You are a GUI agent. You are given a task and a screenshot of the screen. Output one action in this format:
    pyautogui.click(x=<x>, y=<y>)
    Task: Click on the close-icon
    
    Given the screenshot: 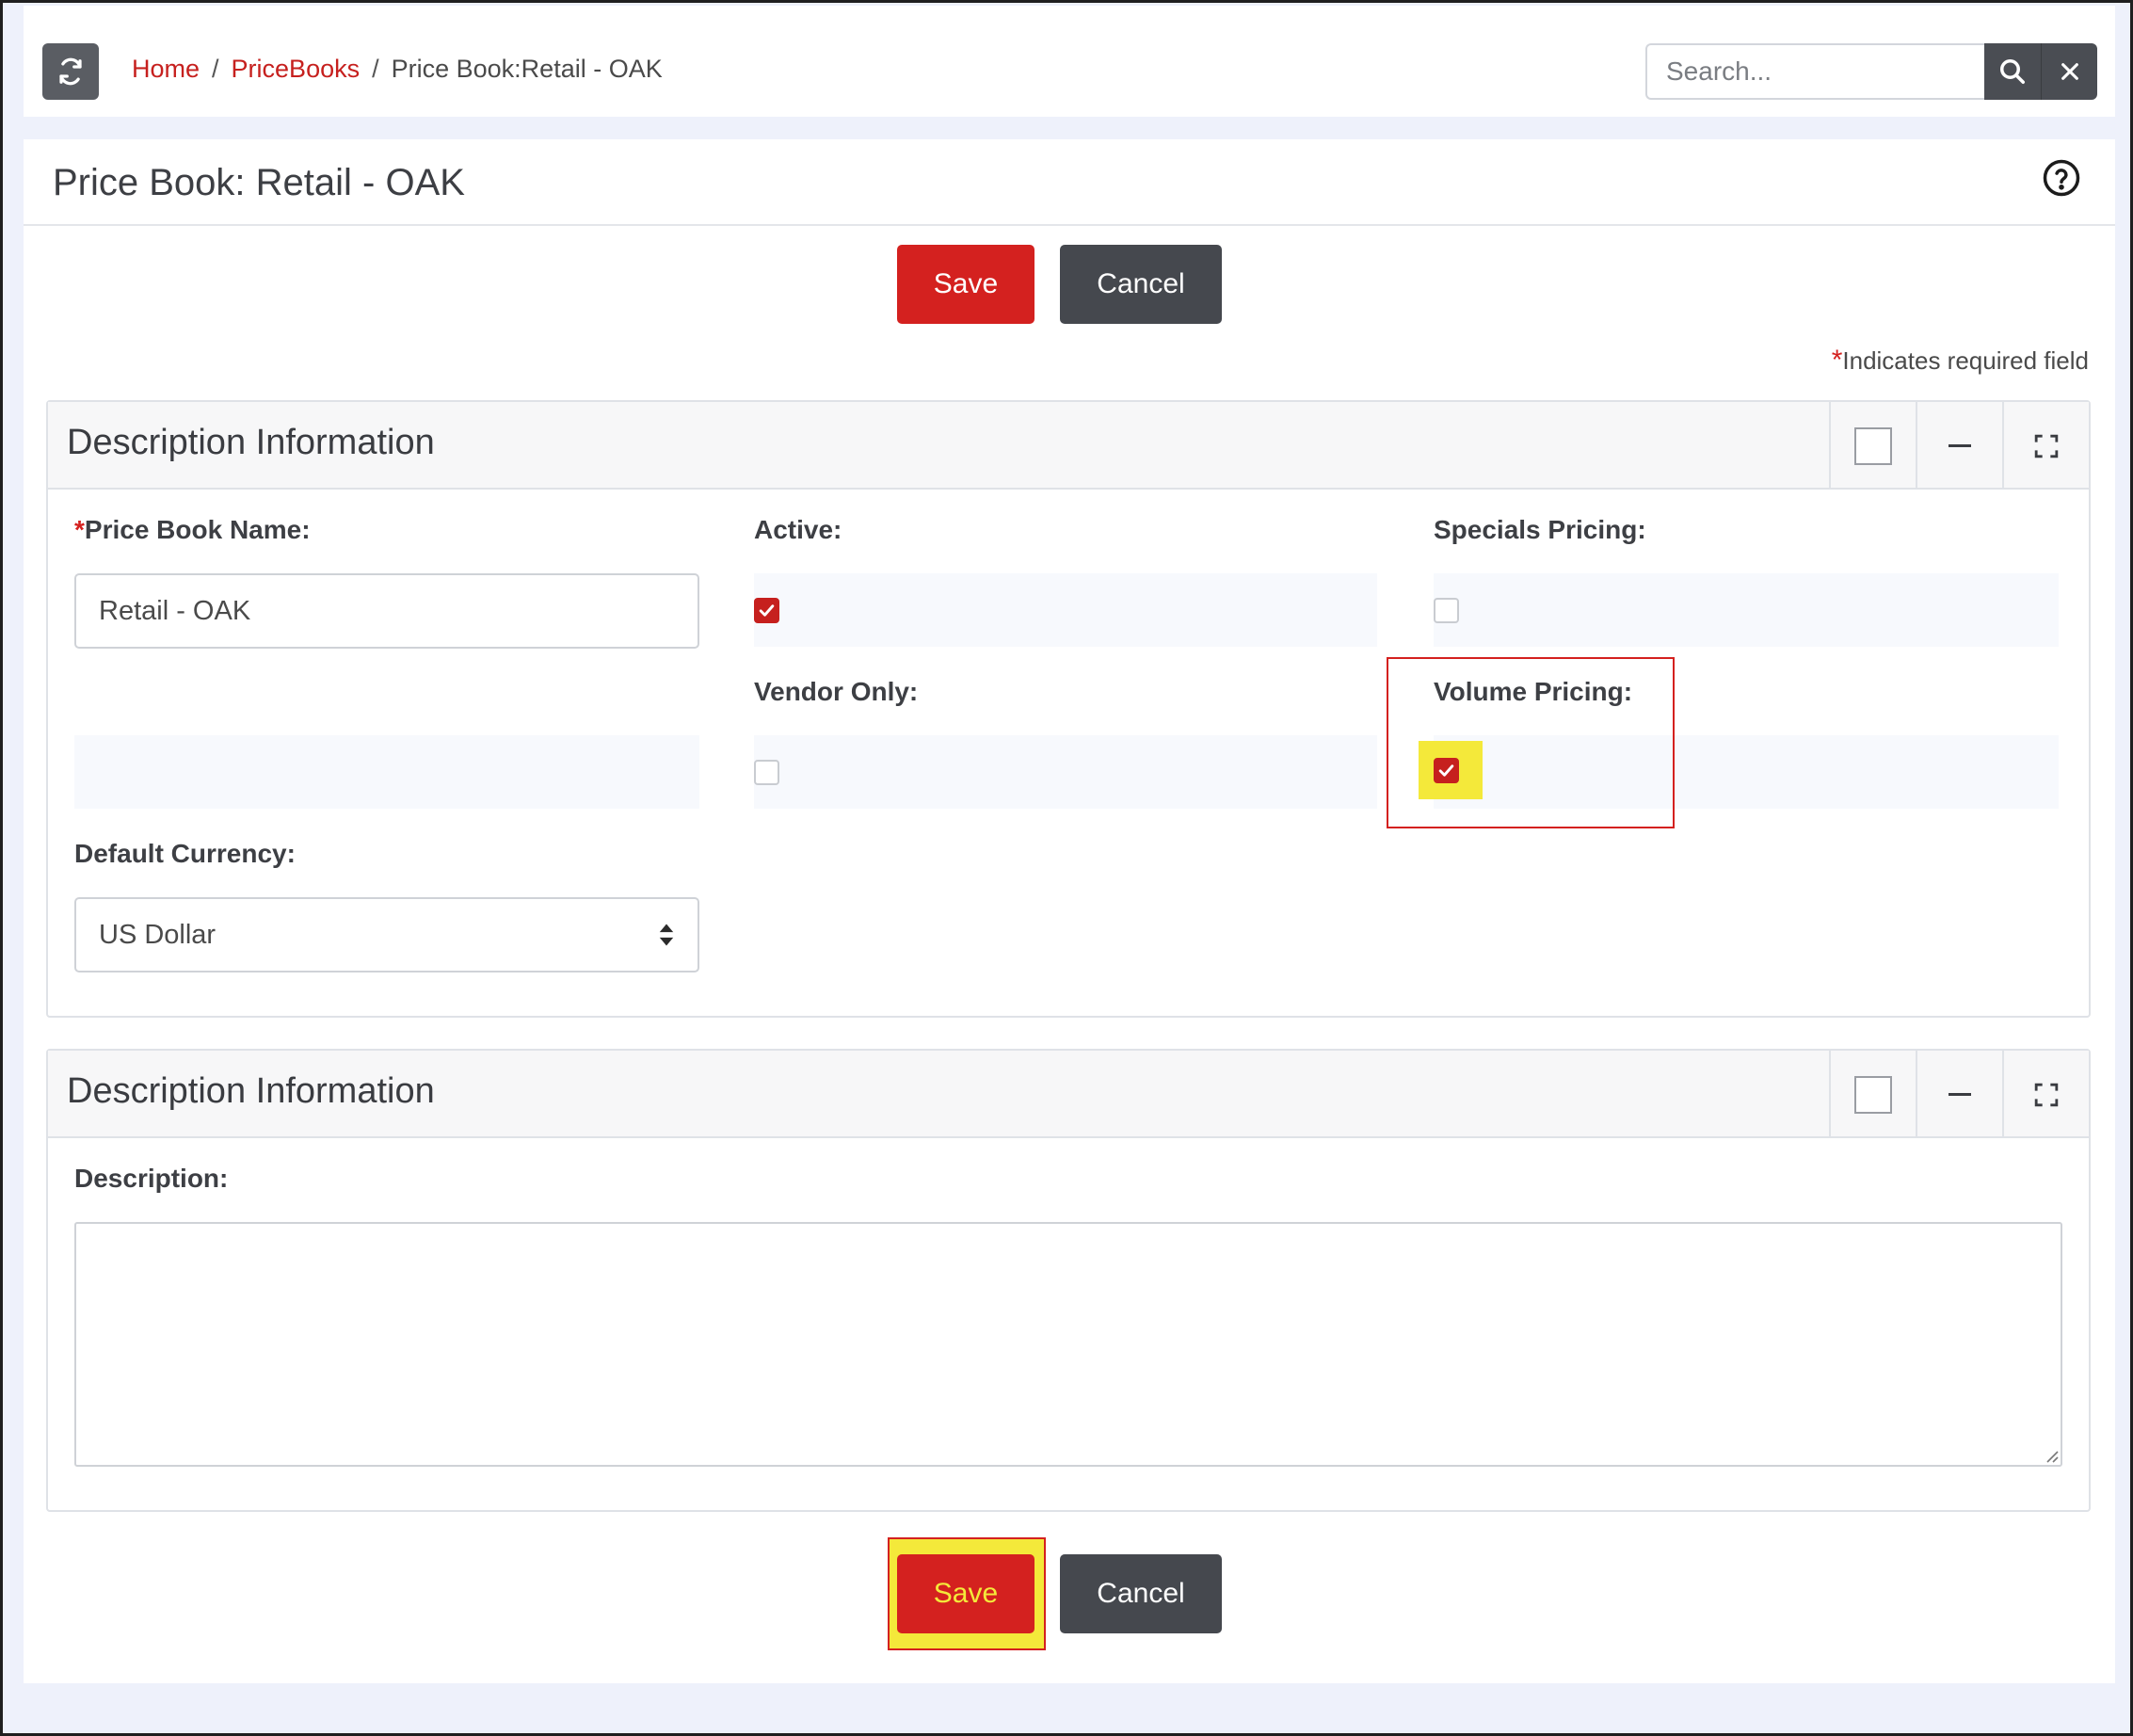 What is the action you would take?
    pyautogui.click(x=2070, y=71)
    